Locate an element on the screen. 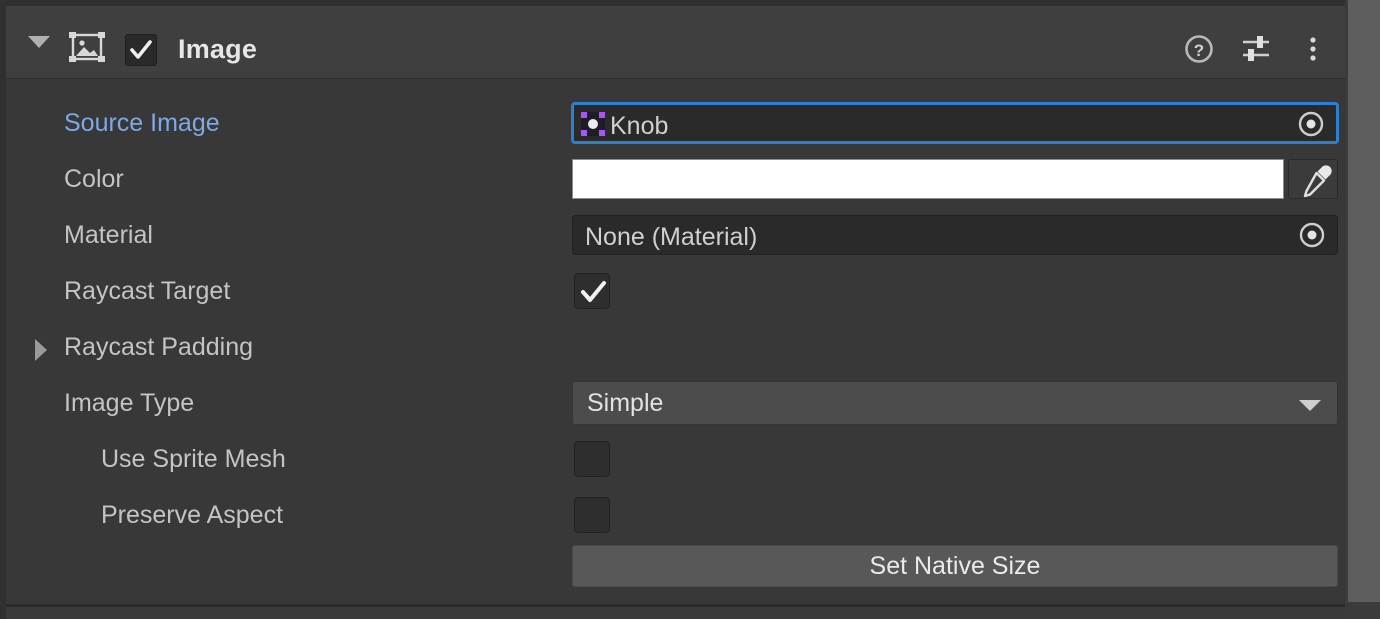 Image resolution: width=1380 pixels, height=619 pixels. material-value: None (Material) is located at coordinates (671, 237).